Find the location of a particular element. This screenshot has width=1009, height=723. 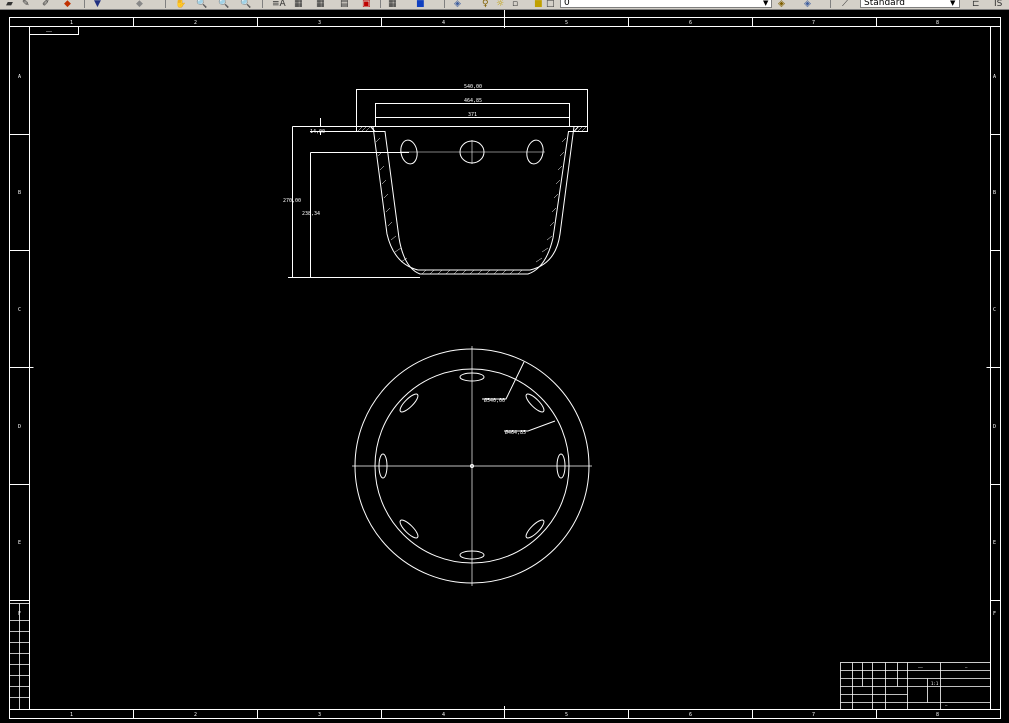

dim-line-height-inner is located at coordinates (359, 215).